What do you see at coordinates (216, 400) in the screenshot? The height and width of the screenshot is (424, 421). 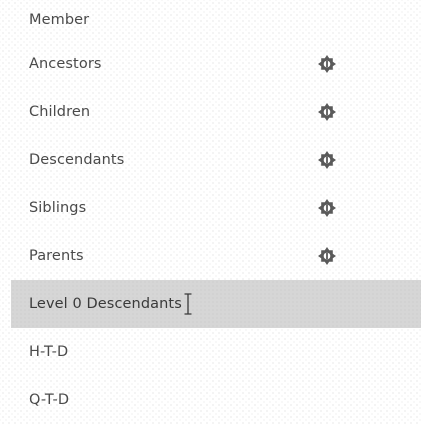 I see `list-item-qtd: Q-T-D` at bounding box center [216, 400].